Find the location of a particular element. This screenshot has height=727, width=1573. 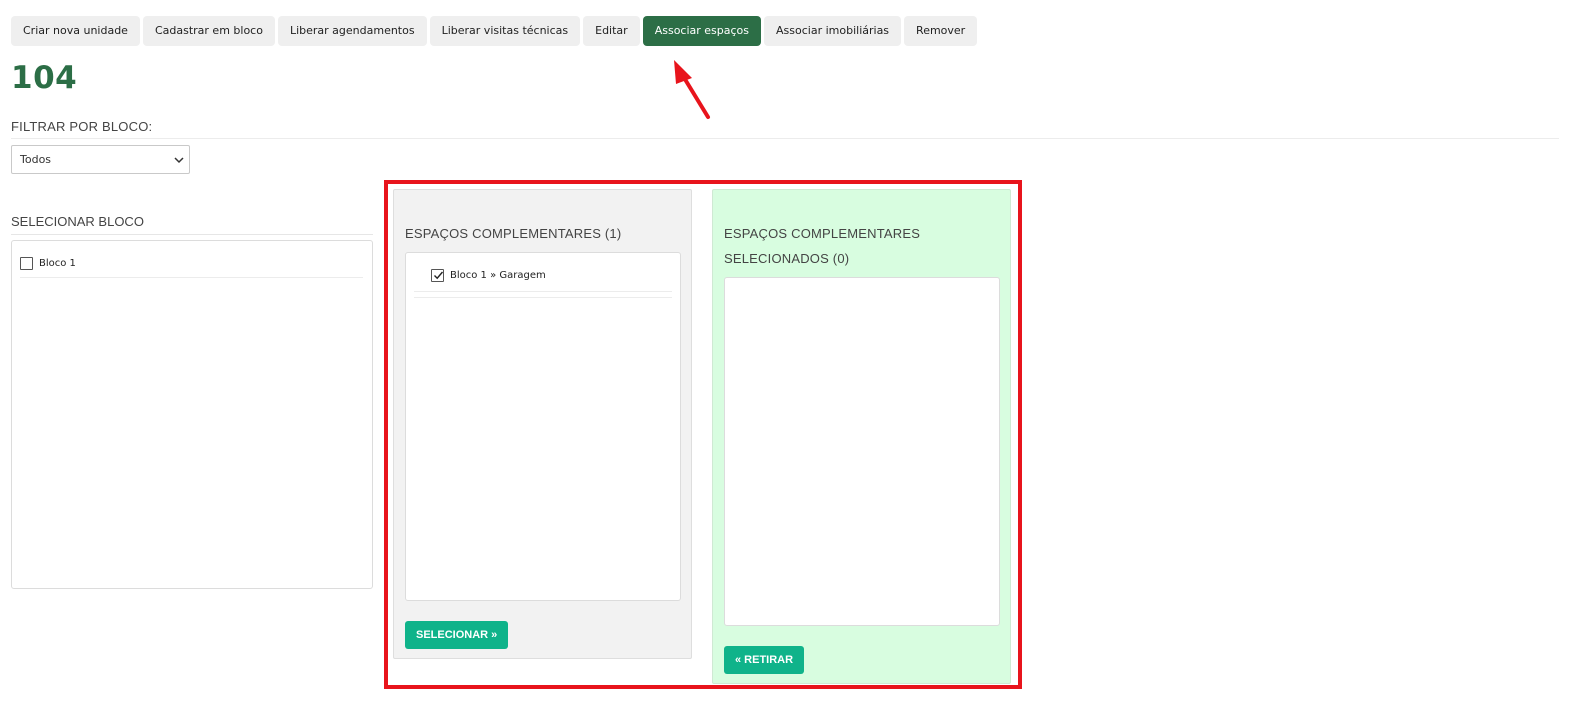

block-filter-select: Todos is located at coordinates (100, 159).